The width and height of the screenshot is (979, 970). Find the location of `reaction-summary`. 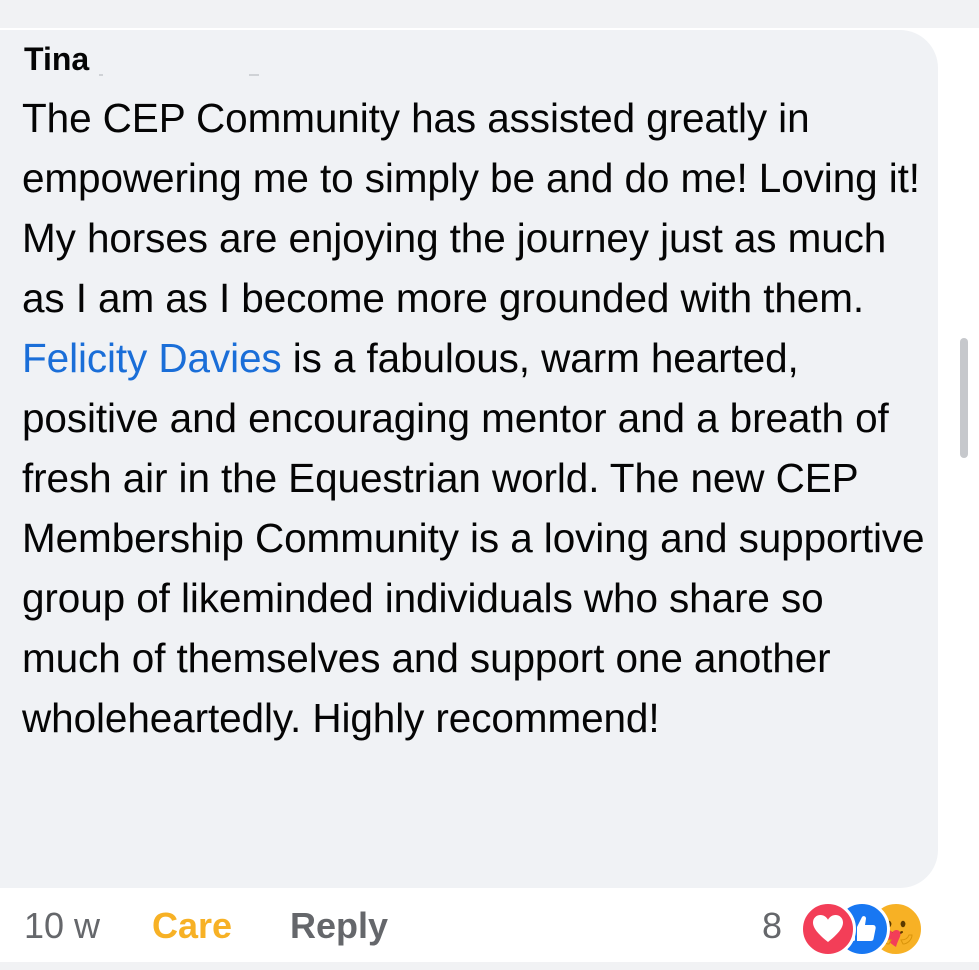

reaction-summary is located at coordinates (875, 929).